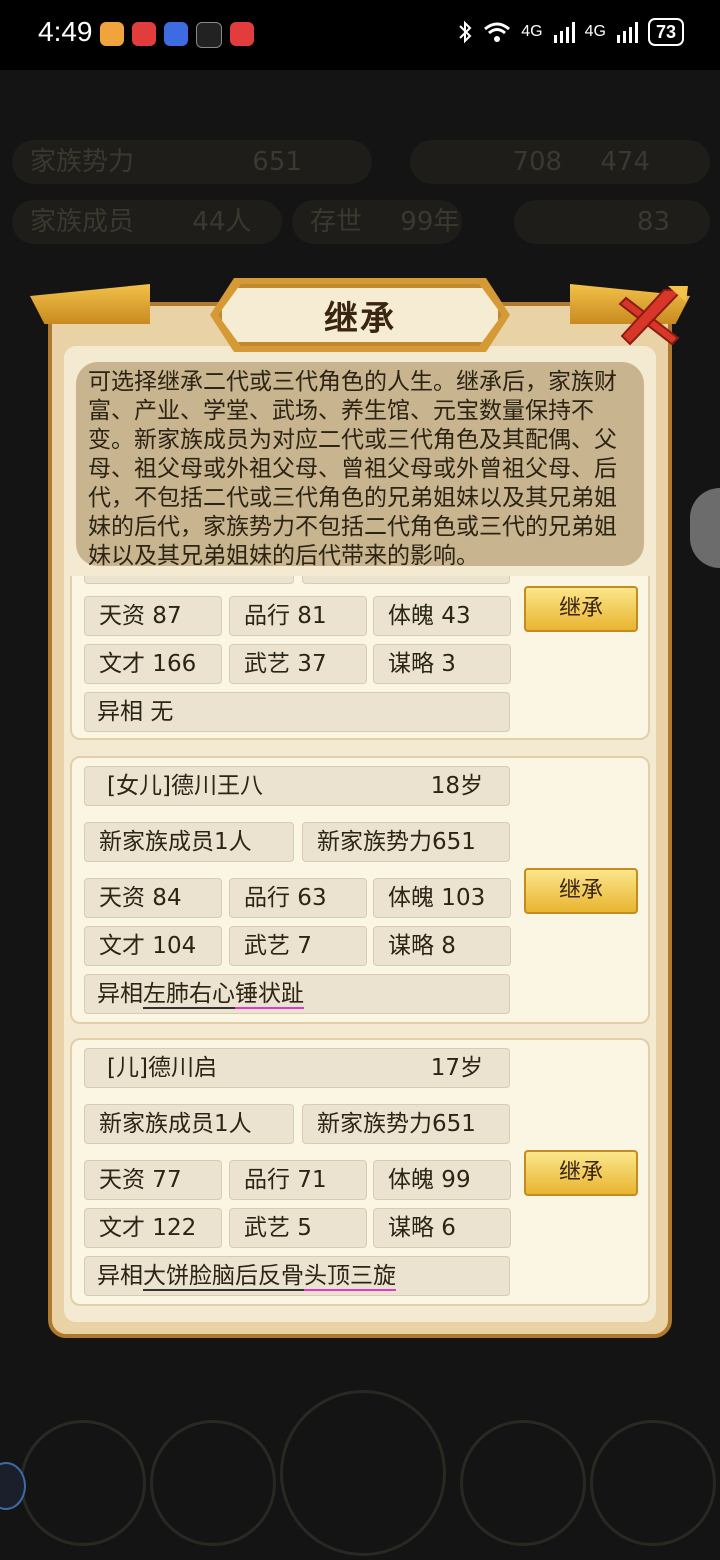 The width and height of the screenshot is (720, 1560). What do you see at coordinates (442, 616) in the screenshot?
I see `stat-tipo: 体魄 43` at bounding box center [442, 616].